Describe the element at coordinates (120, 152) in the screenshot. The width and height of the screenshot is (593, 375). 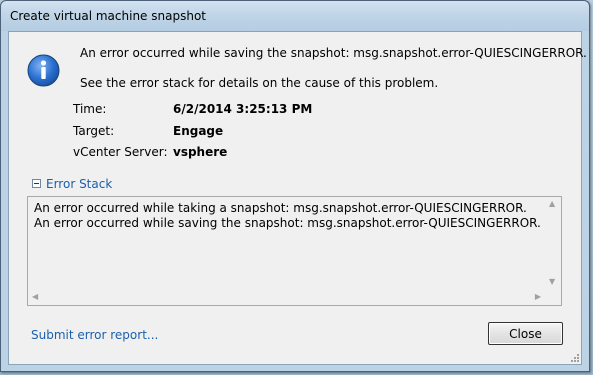
I see `vcenter-server-label: vCenter Server:` at that location.